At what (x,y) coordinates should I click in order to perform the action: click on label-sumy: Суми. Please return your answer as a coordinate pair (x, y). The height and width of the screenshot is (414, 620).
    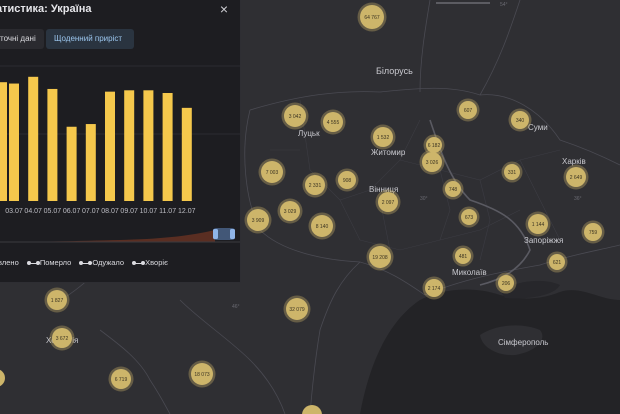
    Looking at the image, I should click on (538, 127).